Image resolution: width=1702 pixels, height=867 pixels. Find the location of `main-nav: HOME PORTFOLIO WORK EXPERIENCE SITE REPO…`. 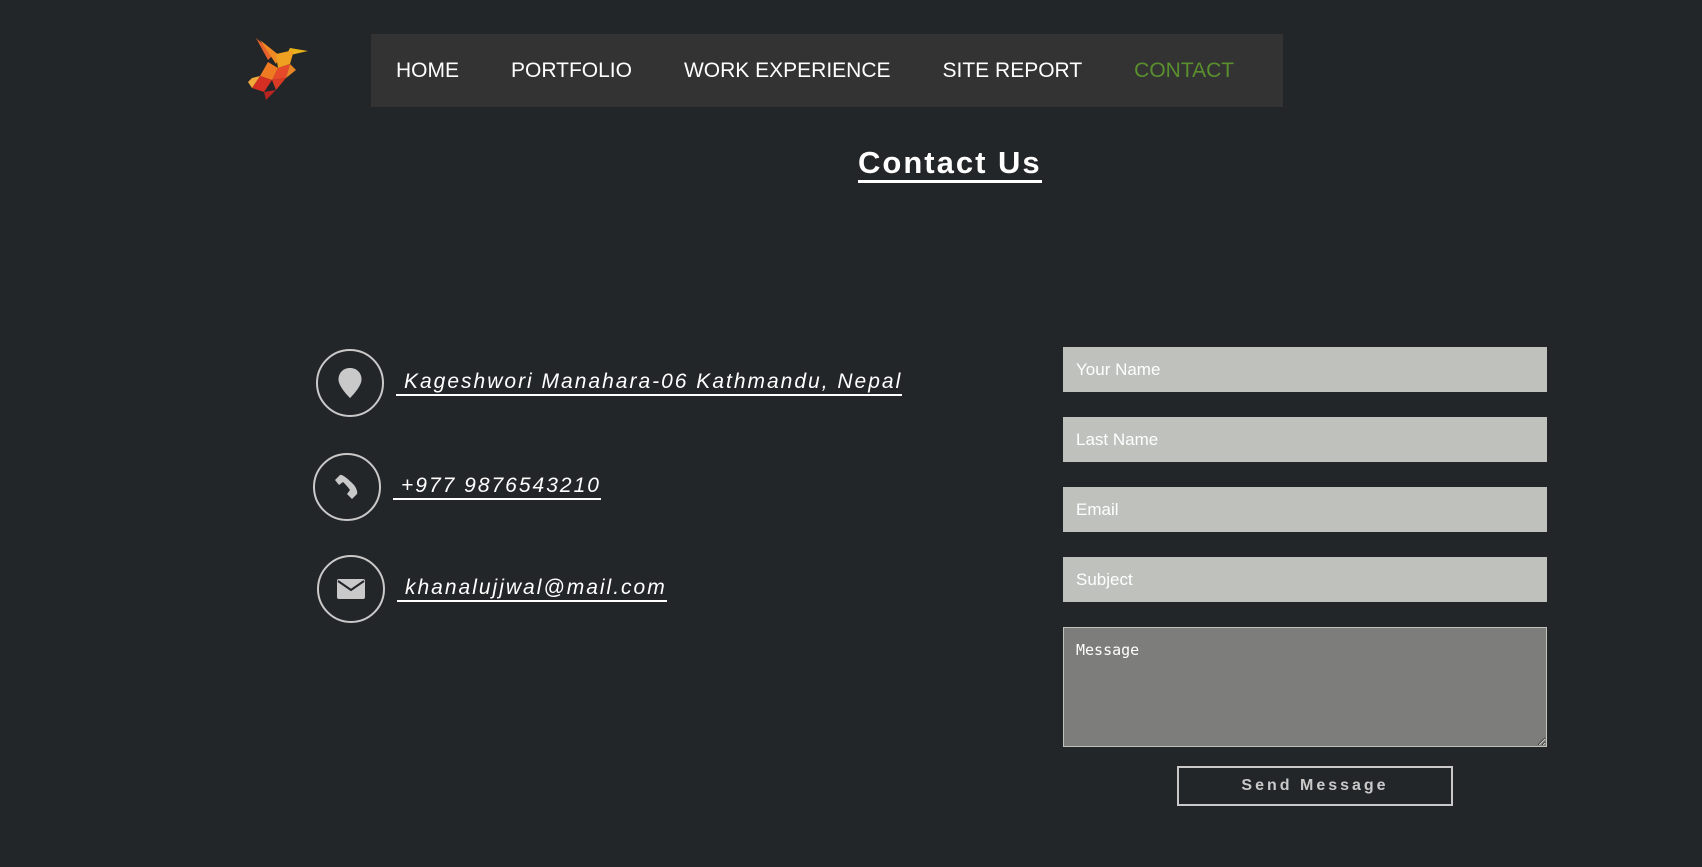

main-nav: HOME PORTFOLIO WORK EXPERIENCE SITE REPO… is located at coordinates (827, 70).